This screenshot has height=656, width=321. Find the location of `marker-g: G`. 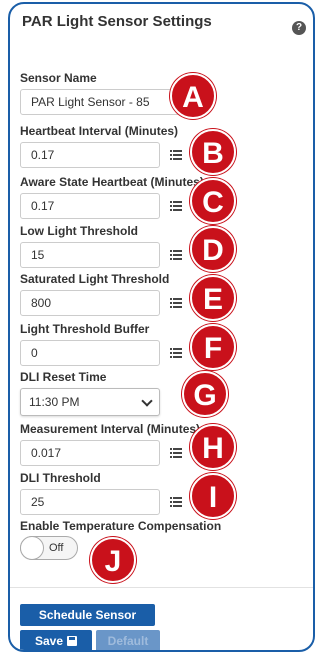

marker-g: G is located at coordinates (205, 394).